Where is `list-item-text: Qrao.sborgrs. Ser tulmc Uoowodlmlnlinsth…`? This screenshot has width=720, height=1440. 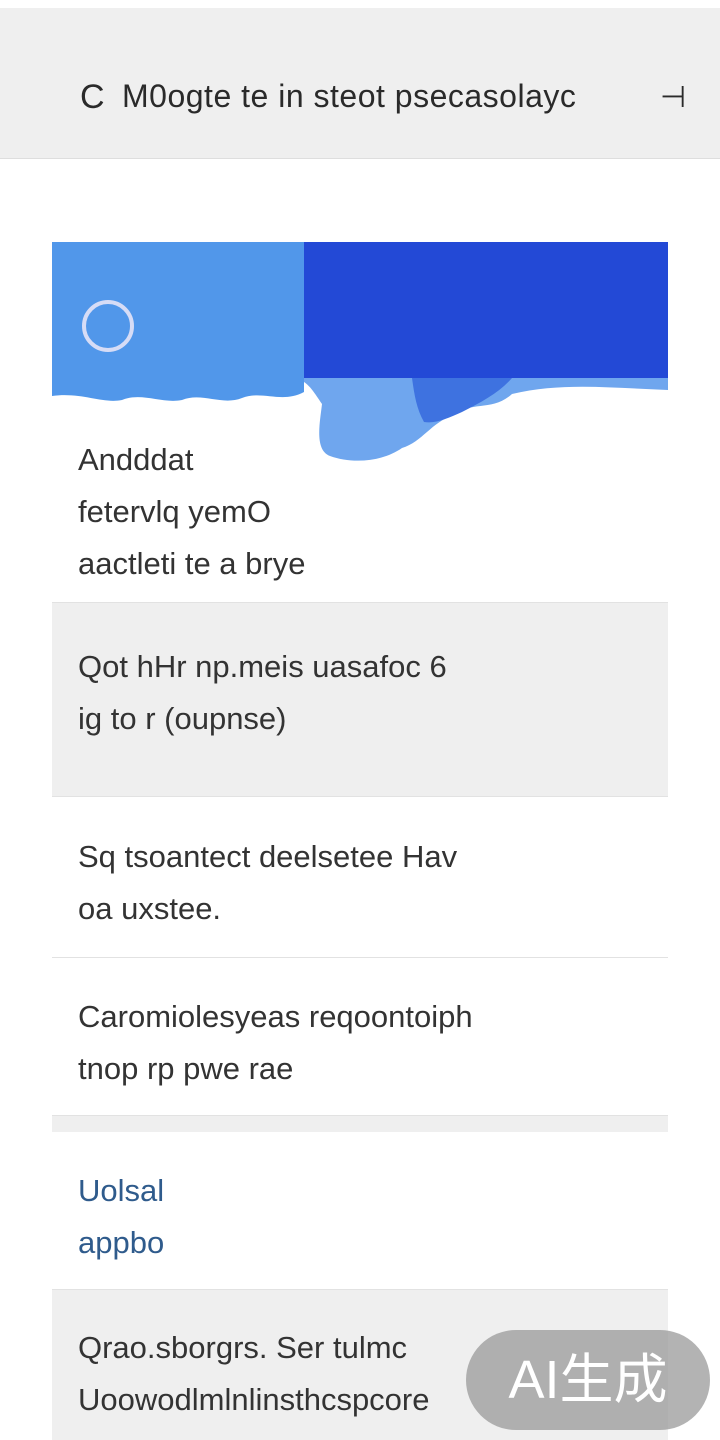 list-item-text: Qrao.sborgrs. Ser tulmc Uoowodlmlnlinsth… is located at coordinates (254, 1373).